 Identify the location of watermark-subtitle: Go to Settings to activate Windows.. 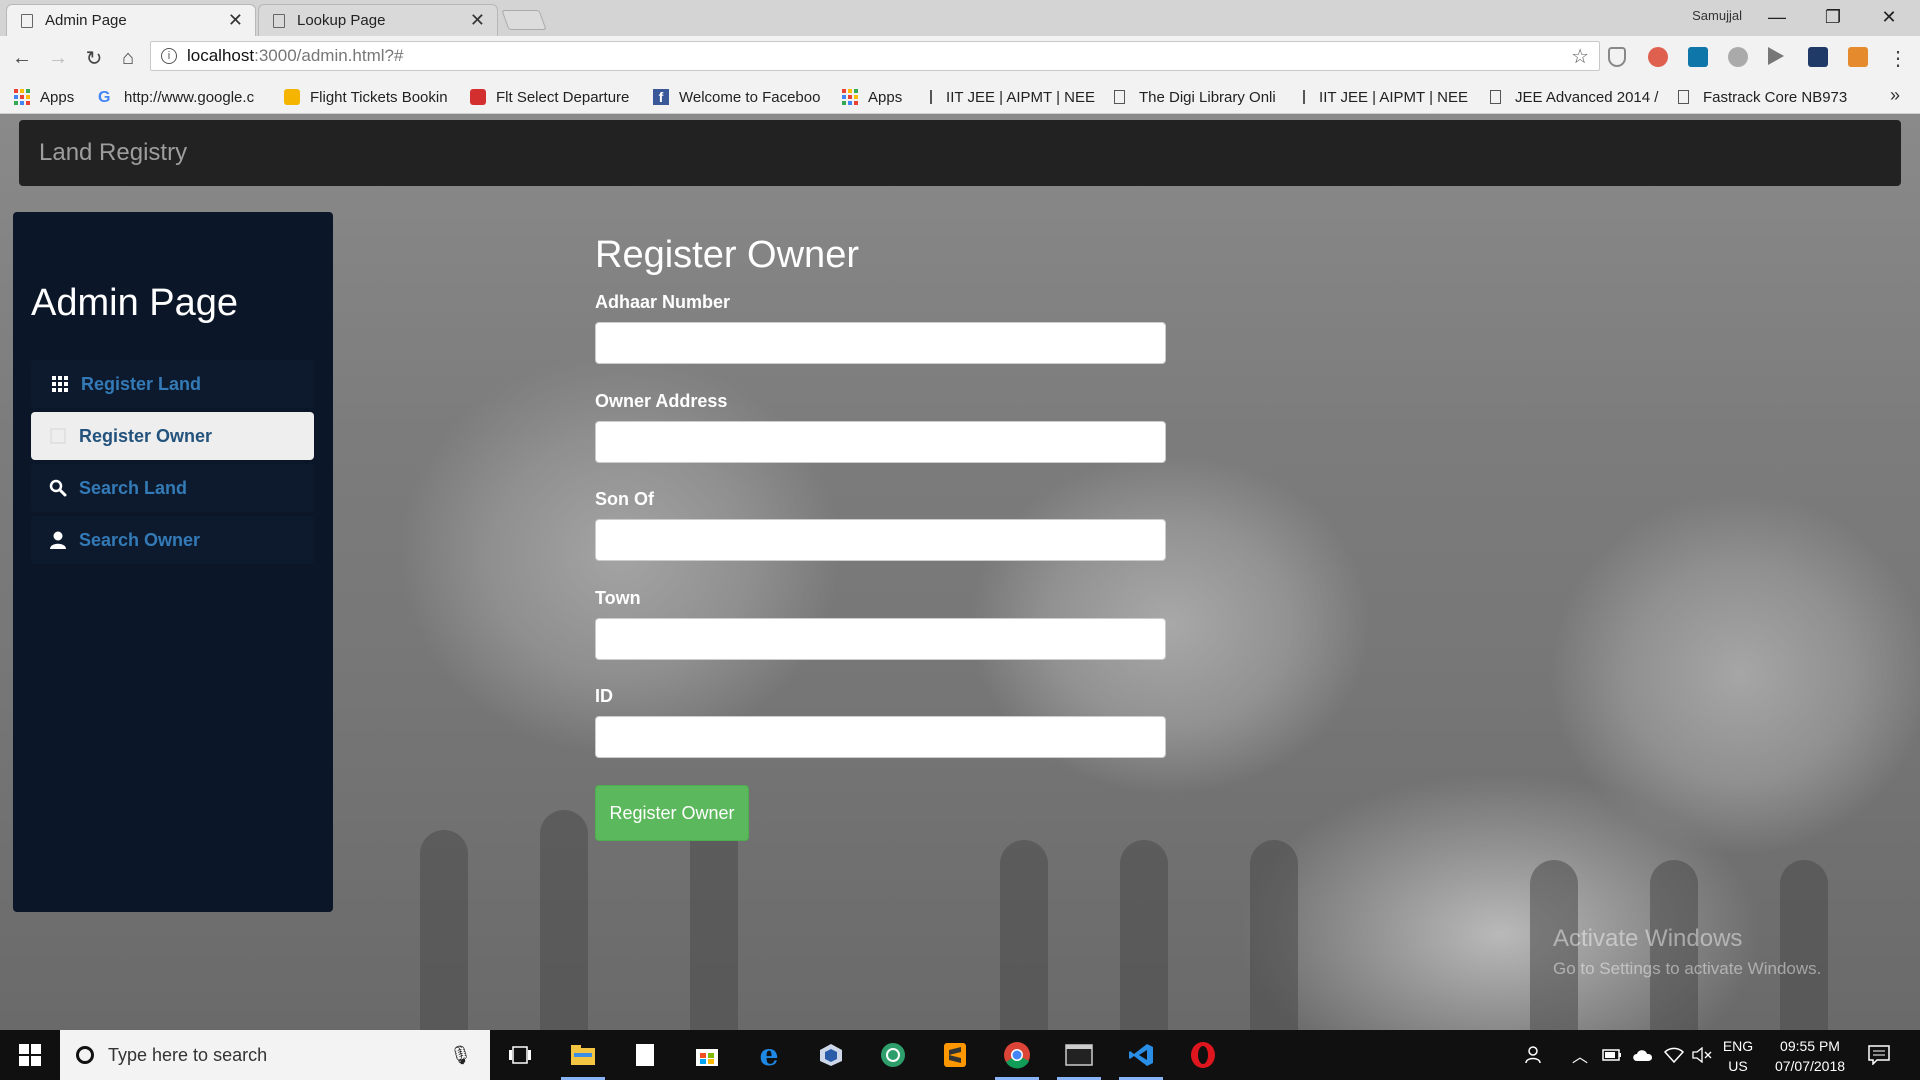
(1687, 968).